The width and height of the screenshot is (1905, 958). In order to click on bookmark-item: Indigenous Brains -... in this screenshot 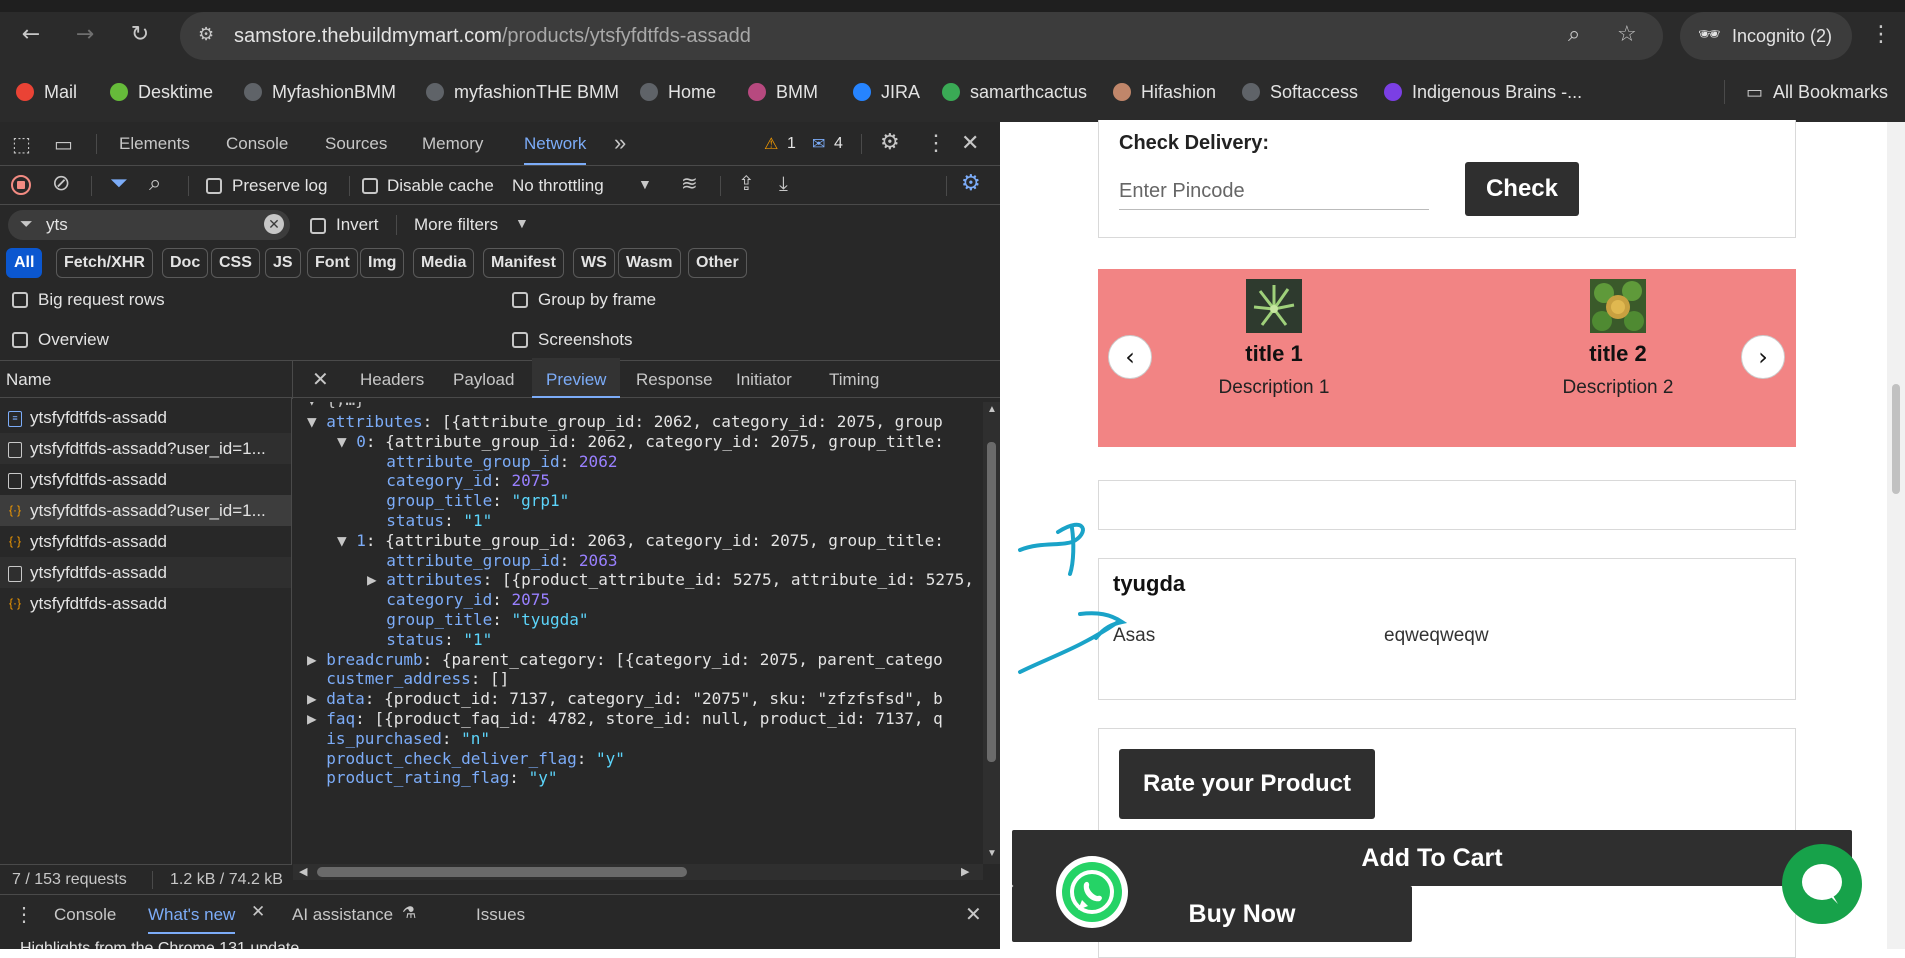, I will do `click(1483, 92)`.